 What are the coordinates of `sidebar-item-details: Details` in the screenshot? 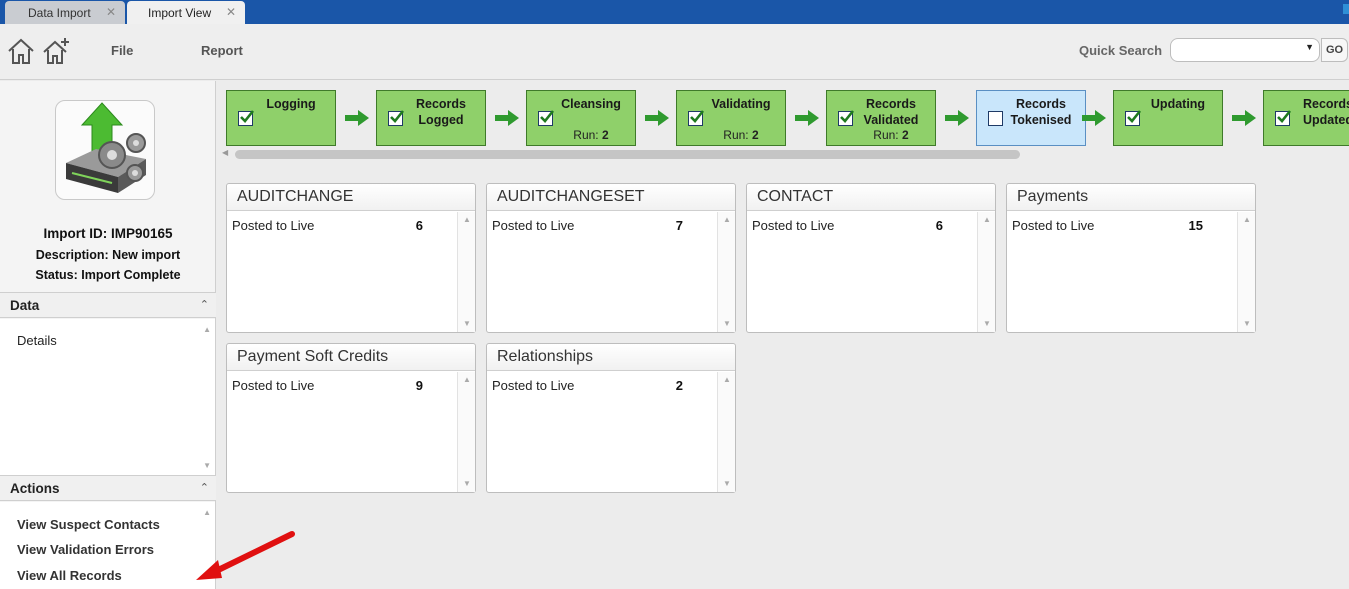 It's located at (37, 340).